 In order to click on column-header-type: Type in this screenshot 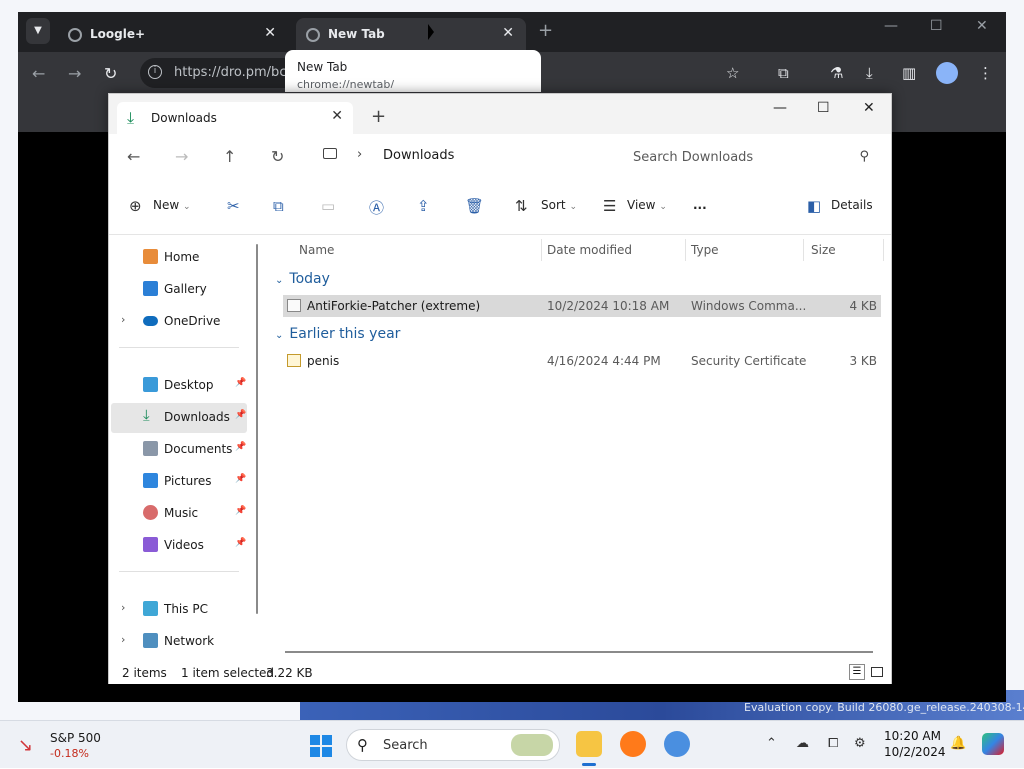, I will do `click(705, 250)`.